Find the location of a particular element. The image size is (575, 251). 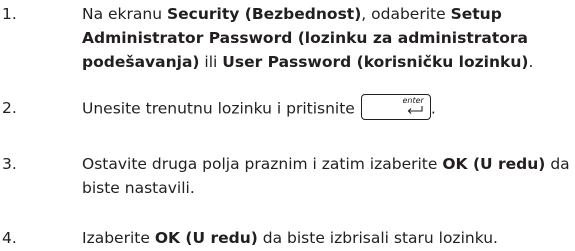

step-number: 3. is located at coordinates (9, 164).